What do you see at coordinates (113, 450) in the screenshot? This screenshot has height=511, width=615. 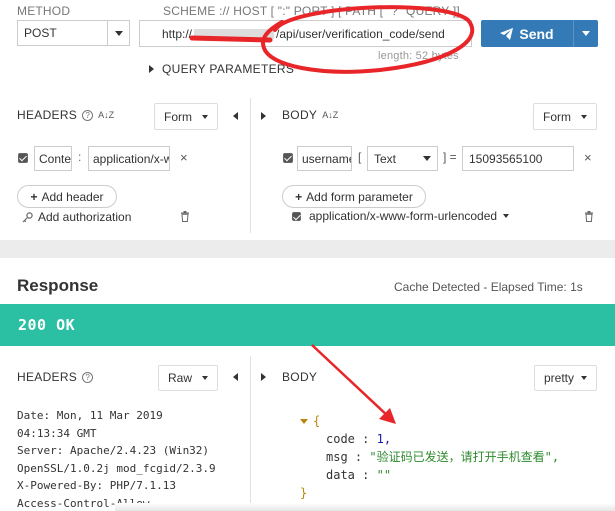 I see `raw-header-line: Server: Apache/2.4.23 (Win32)` at bounding box center [113, 450].